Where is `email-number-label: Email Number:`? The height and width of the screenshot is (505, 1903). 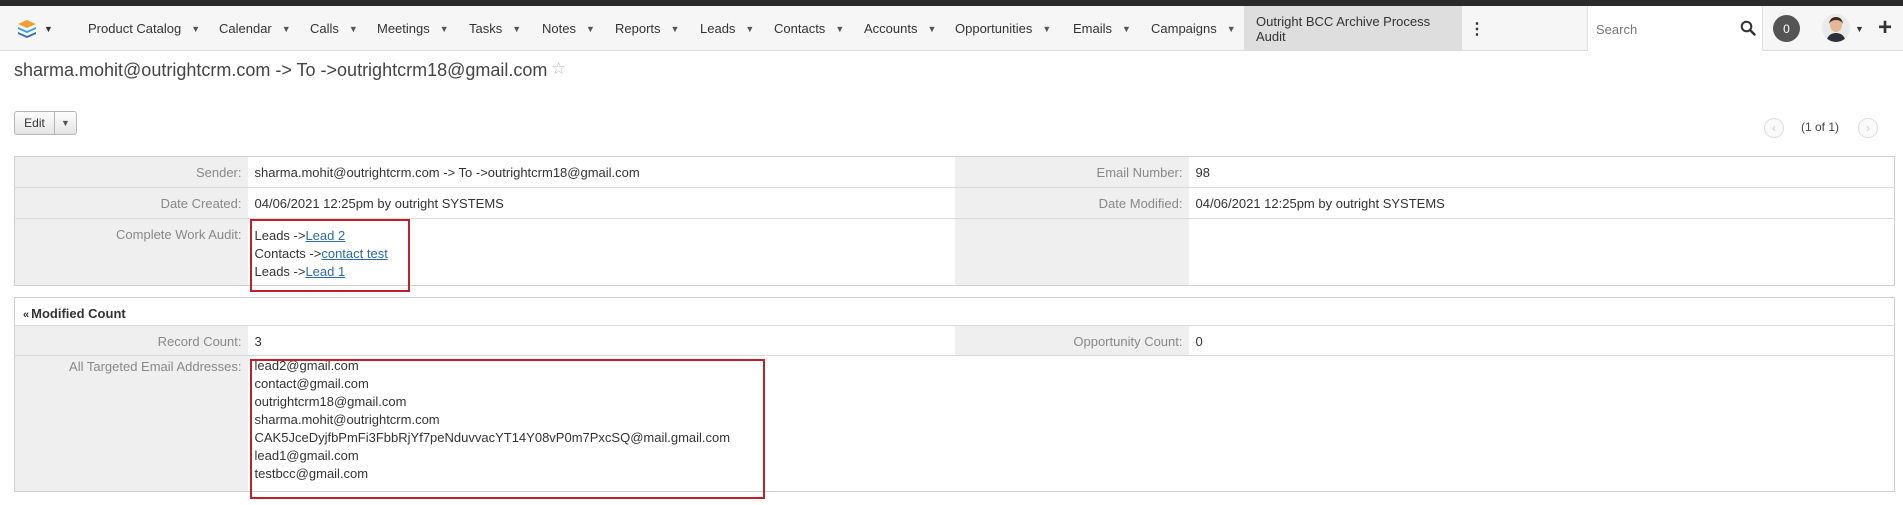
email-number-label: Email Number: is located at coordinates (1071, 172).